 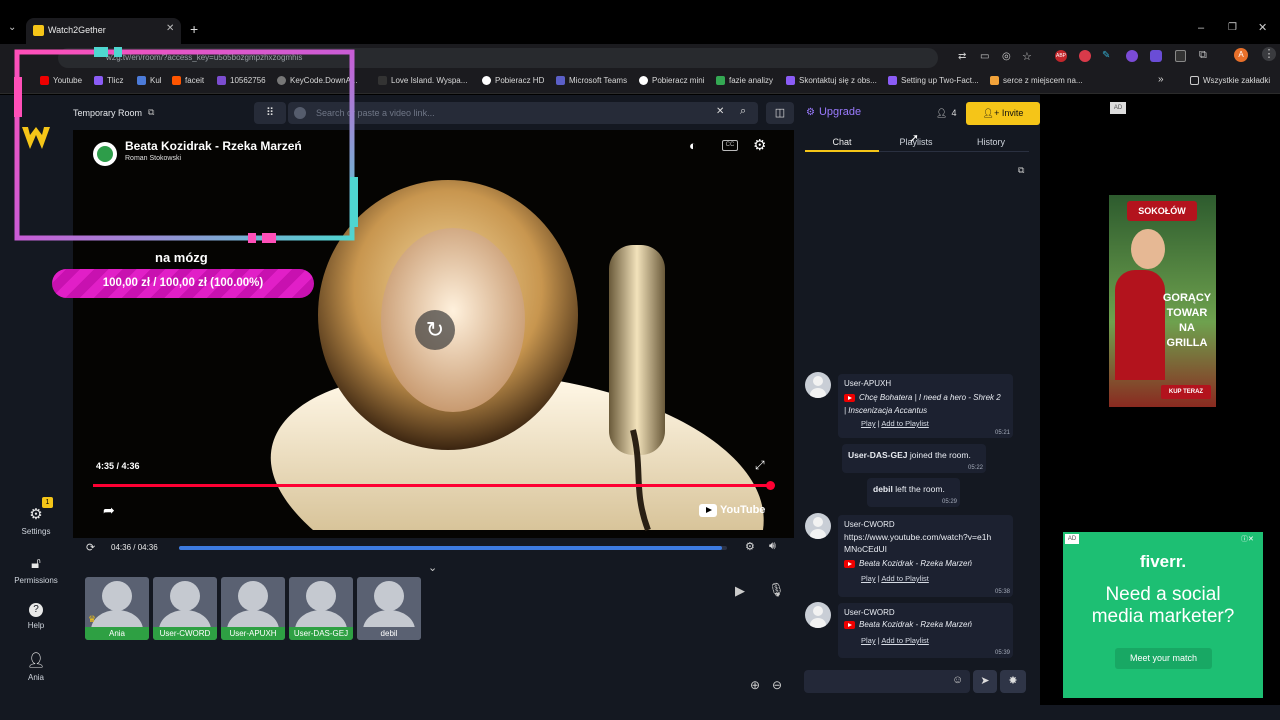 I want to click on share-icon: ➦, so click(x=109, y=510).